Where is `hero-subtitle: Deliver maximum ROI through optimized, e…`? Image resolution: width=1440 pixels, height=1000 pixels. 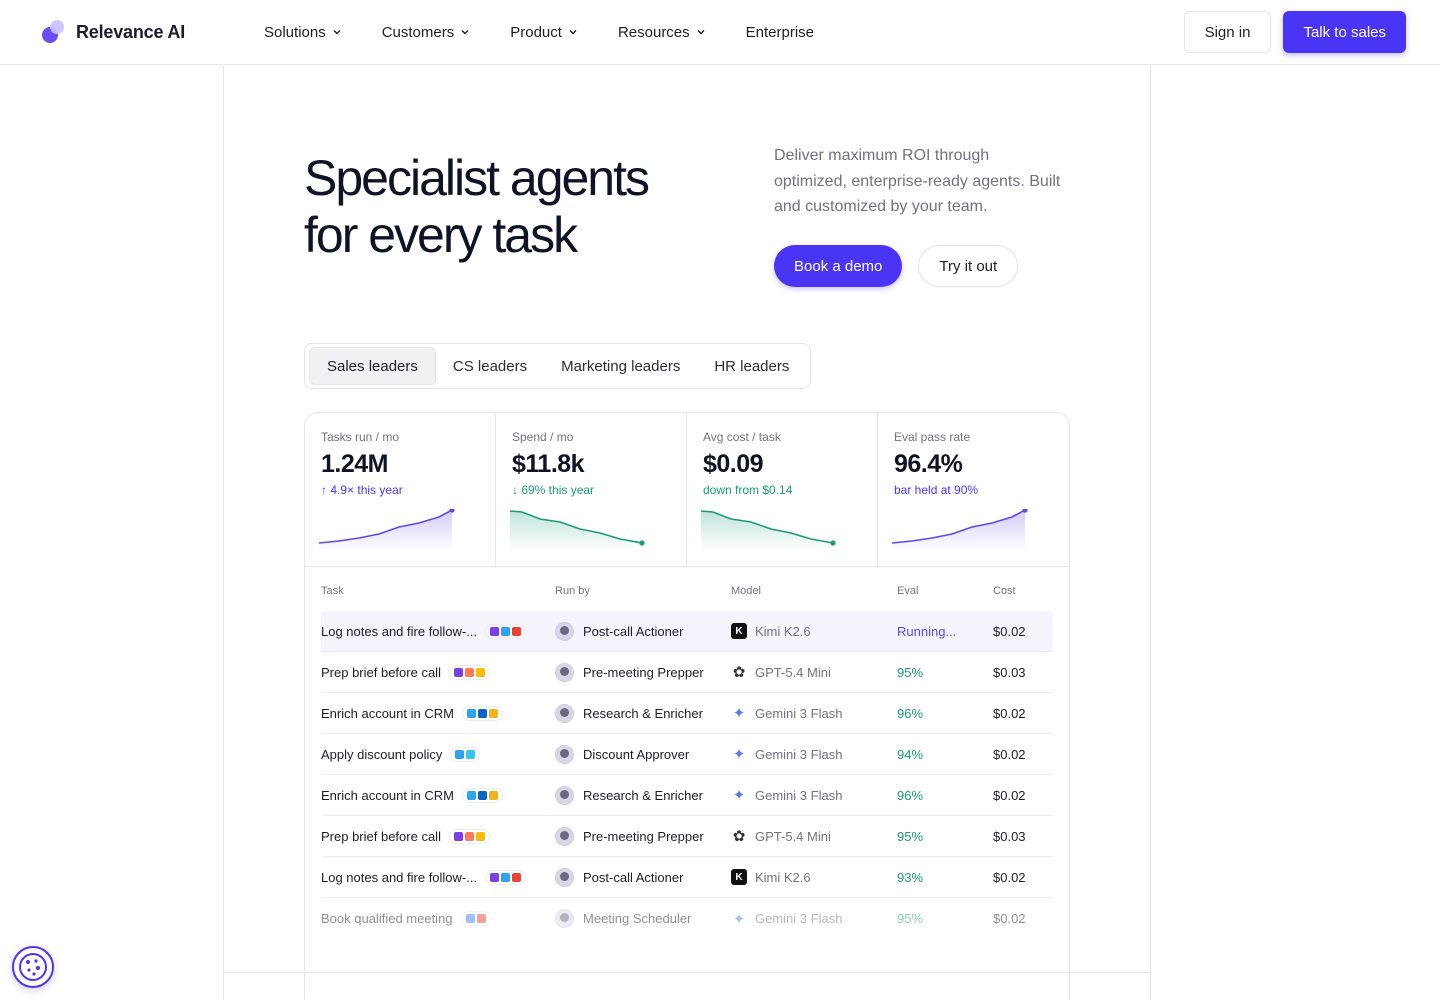
hero-subtitle: Deliver maximum ROI through optimized, e… is located at coordinates (917, 181).